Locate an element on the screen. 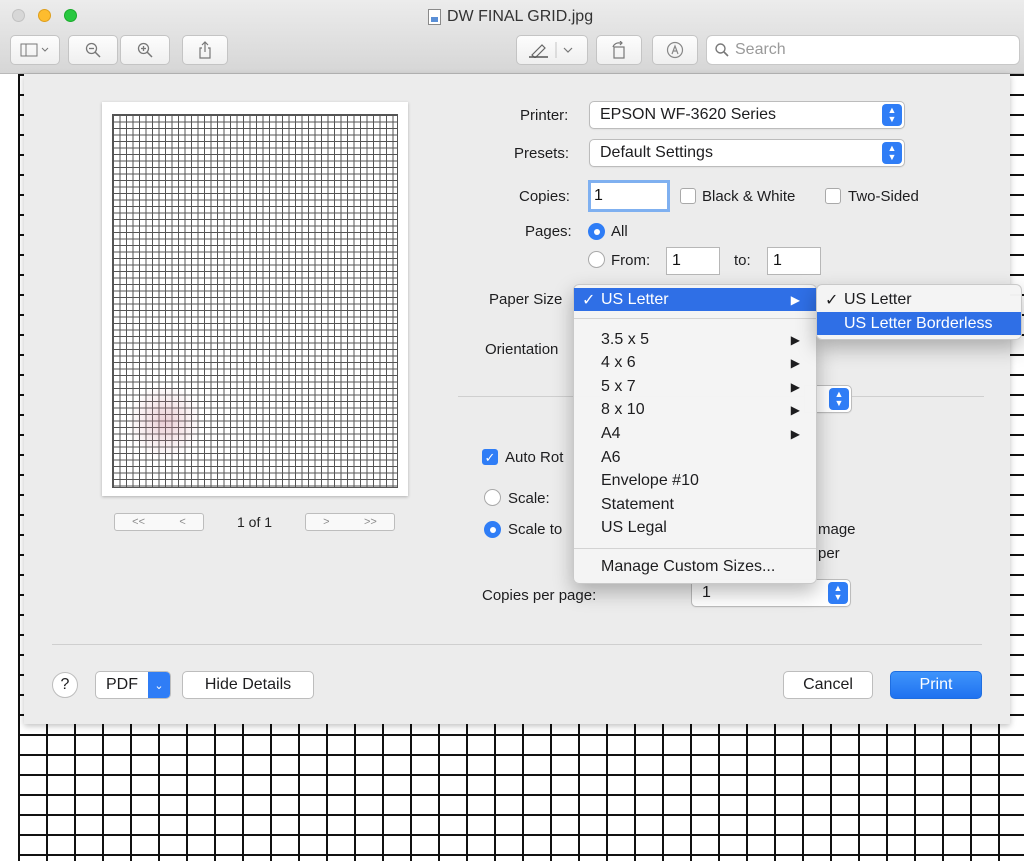 The height and width of the screenshot is (861, 1024). sidebar-icon is located at coordinates (34, 50).